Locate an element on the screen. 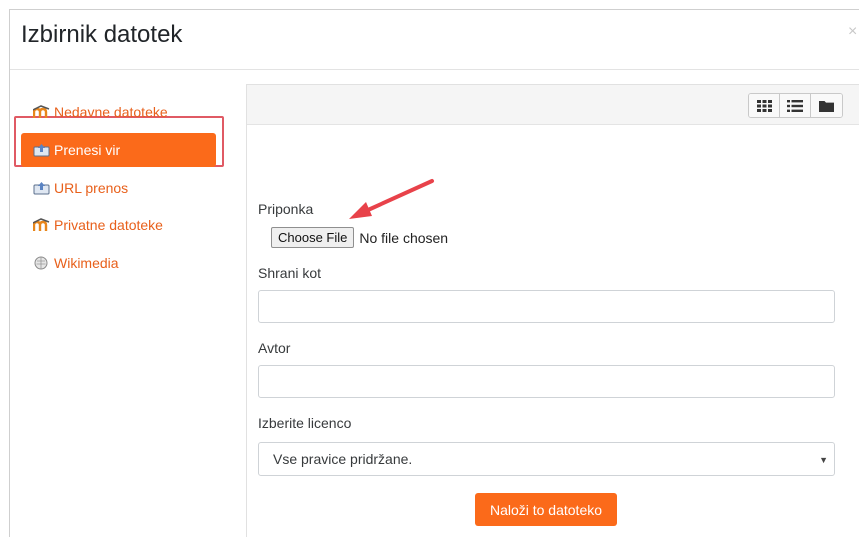  sidebar-item-label: URL prenos is located at coordinates (91, 188).